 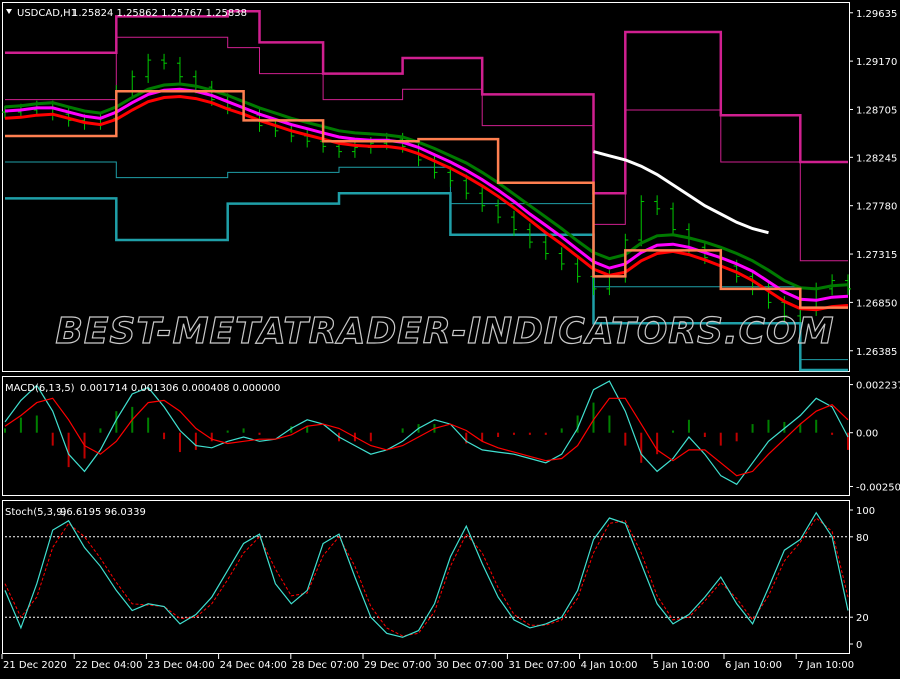 What do you see at coordinates (865, 511) in the screenshot?
I see `stoch-tick-label: 100` at bounding box center [865, 511].